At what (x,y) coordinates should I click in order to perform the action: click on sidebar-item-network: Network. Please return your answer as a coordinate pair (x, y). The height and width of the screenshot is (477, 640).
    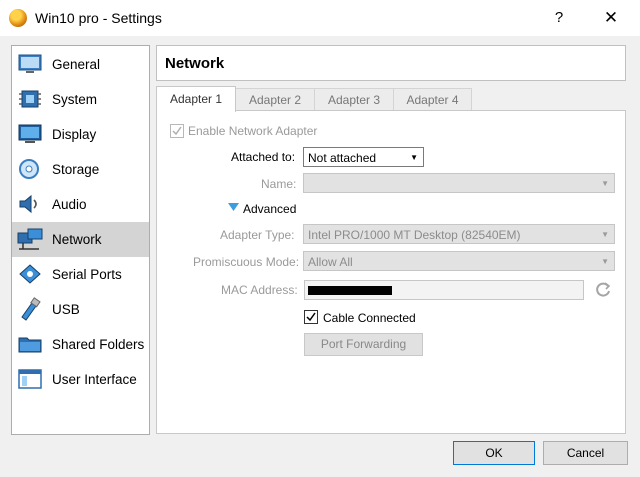
    Looking at the image, I should click on (80, 239).